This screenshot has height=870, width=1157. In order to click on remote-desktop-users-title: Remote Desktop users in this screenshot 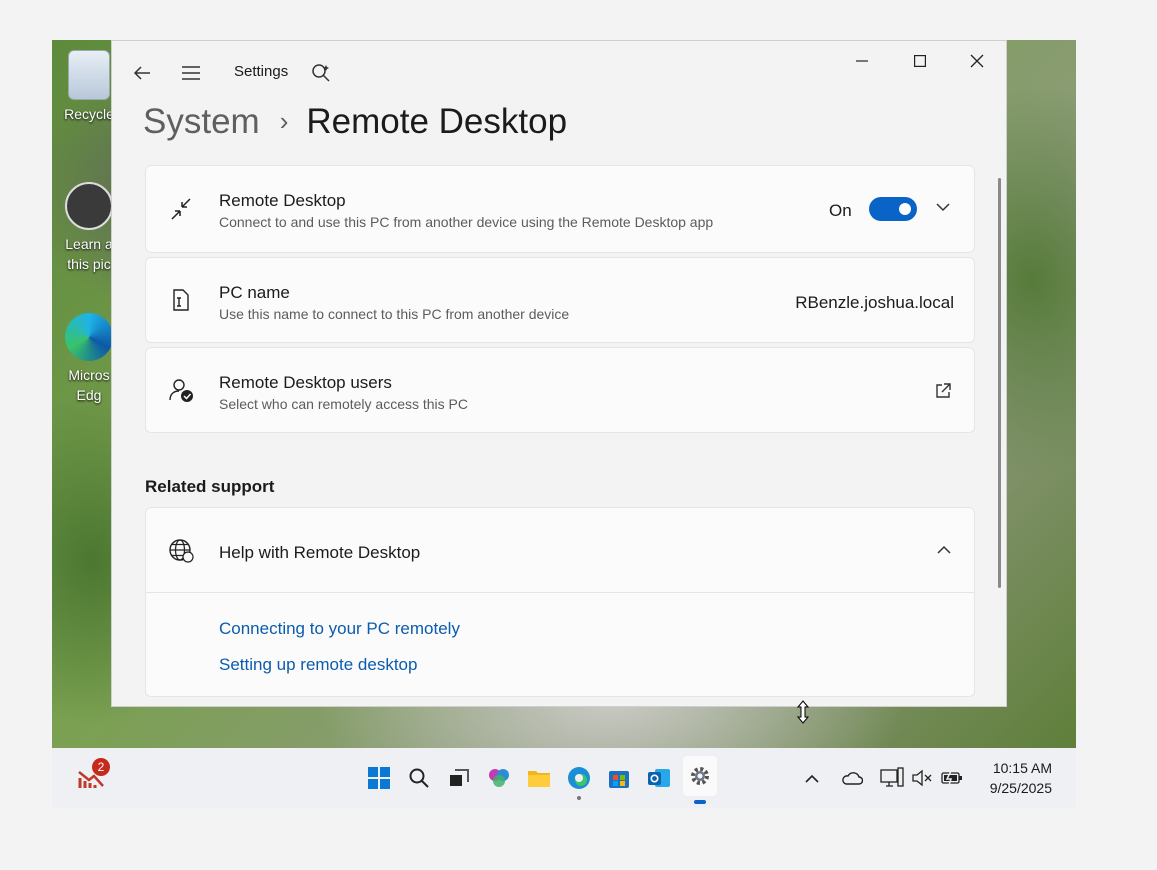, I will do `click(305, 382)`.